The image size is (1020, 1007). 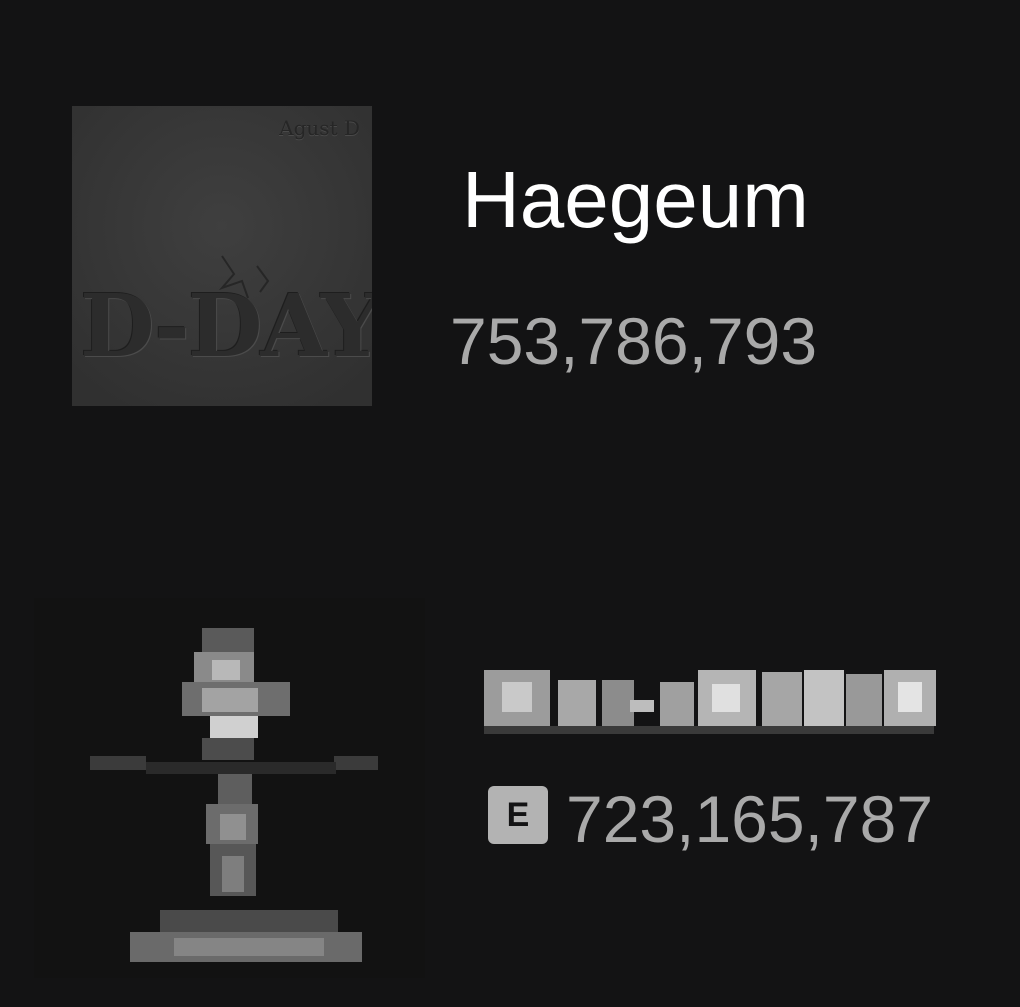 What do you see at coordinates (319, 128) in the screenshot?
I see `cover-artist-text: Agust D` at bounding box center [319, 128].